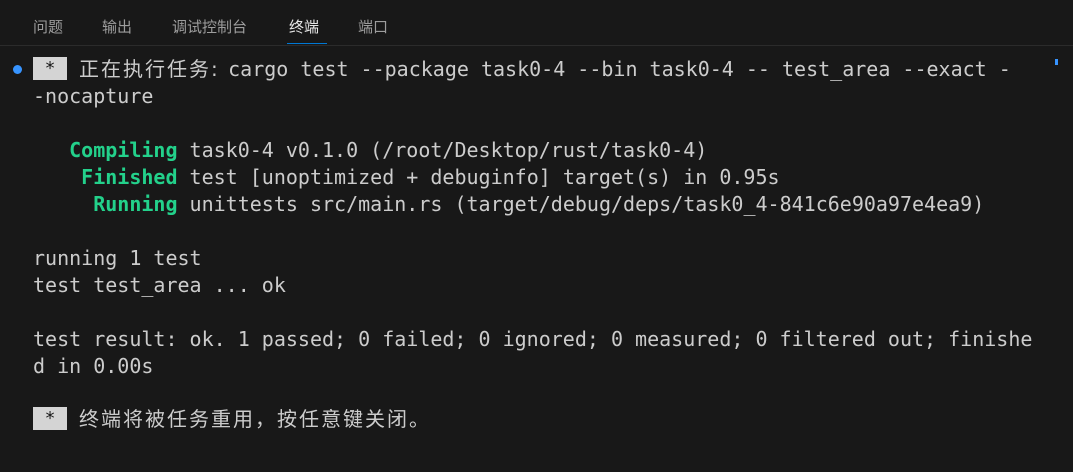 The image size is (1073, 472). What do you see at coordinates (307, 43) in the screenshot?
I see `active-tab-indicator` at bounding box center [307, 43].